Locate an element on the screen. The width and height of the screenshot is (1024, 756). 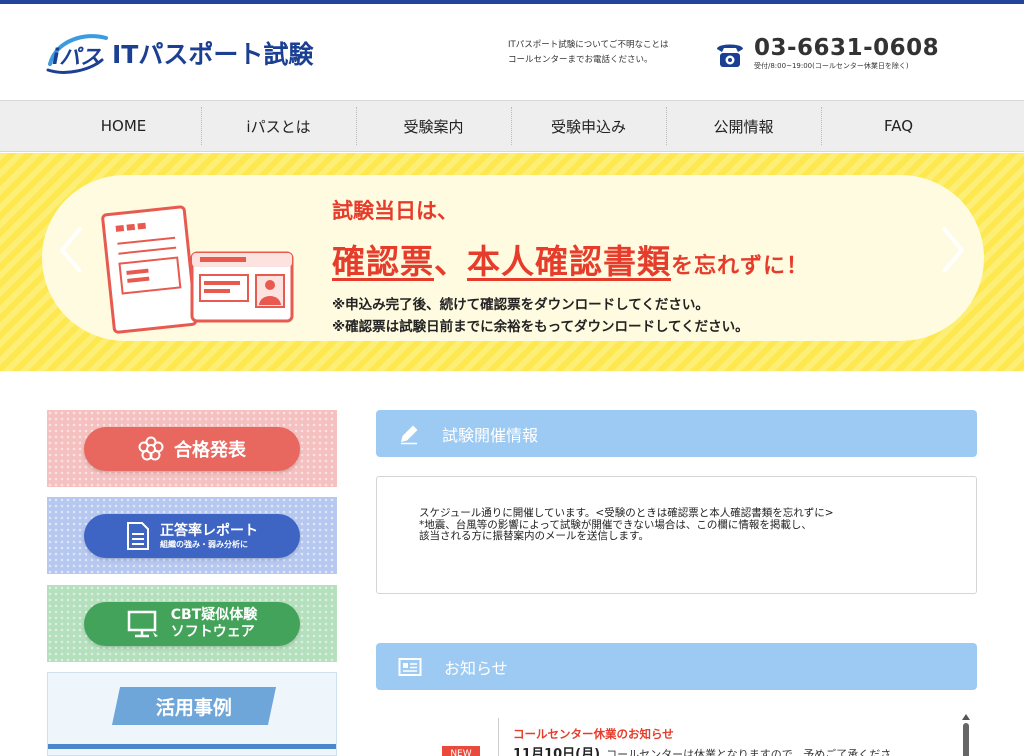
news-title: お知らせ is located at coordinates (476, 668).